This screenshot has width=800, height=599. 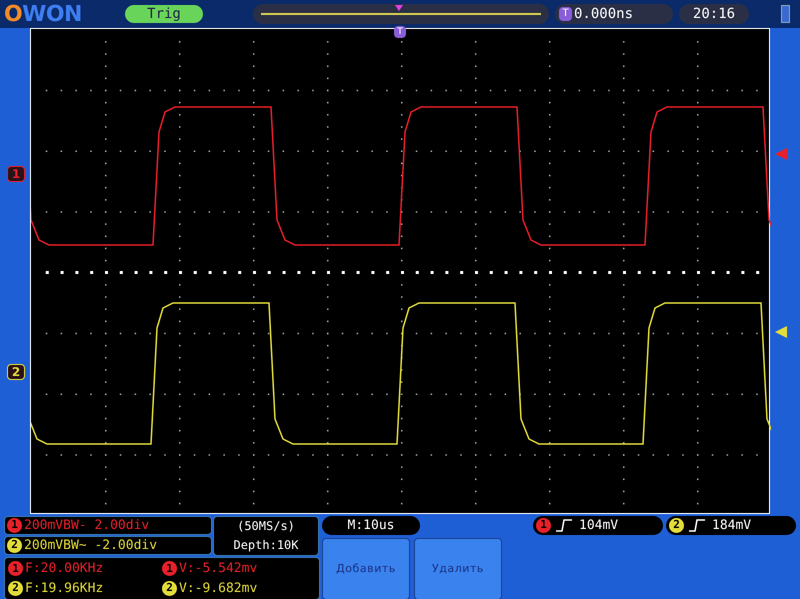 I want to click on battery-icon, so click(x=785, y=14).